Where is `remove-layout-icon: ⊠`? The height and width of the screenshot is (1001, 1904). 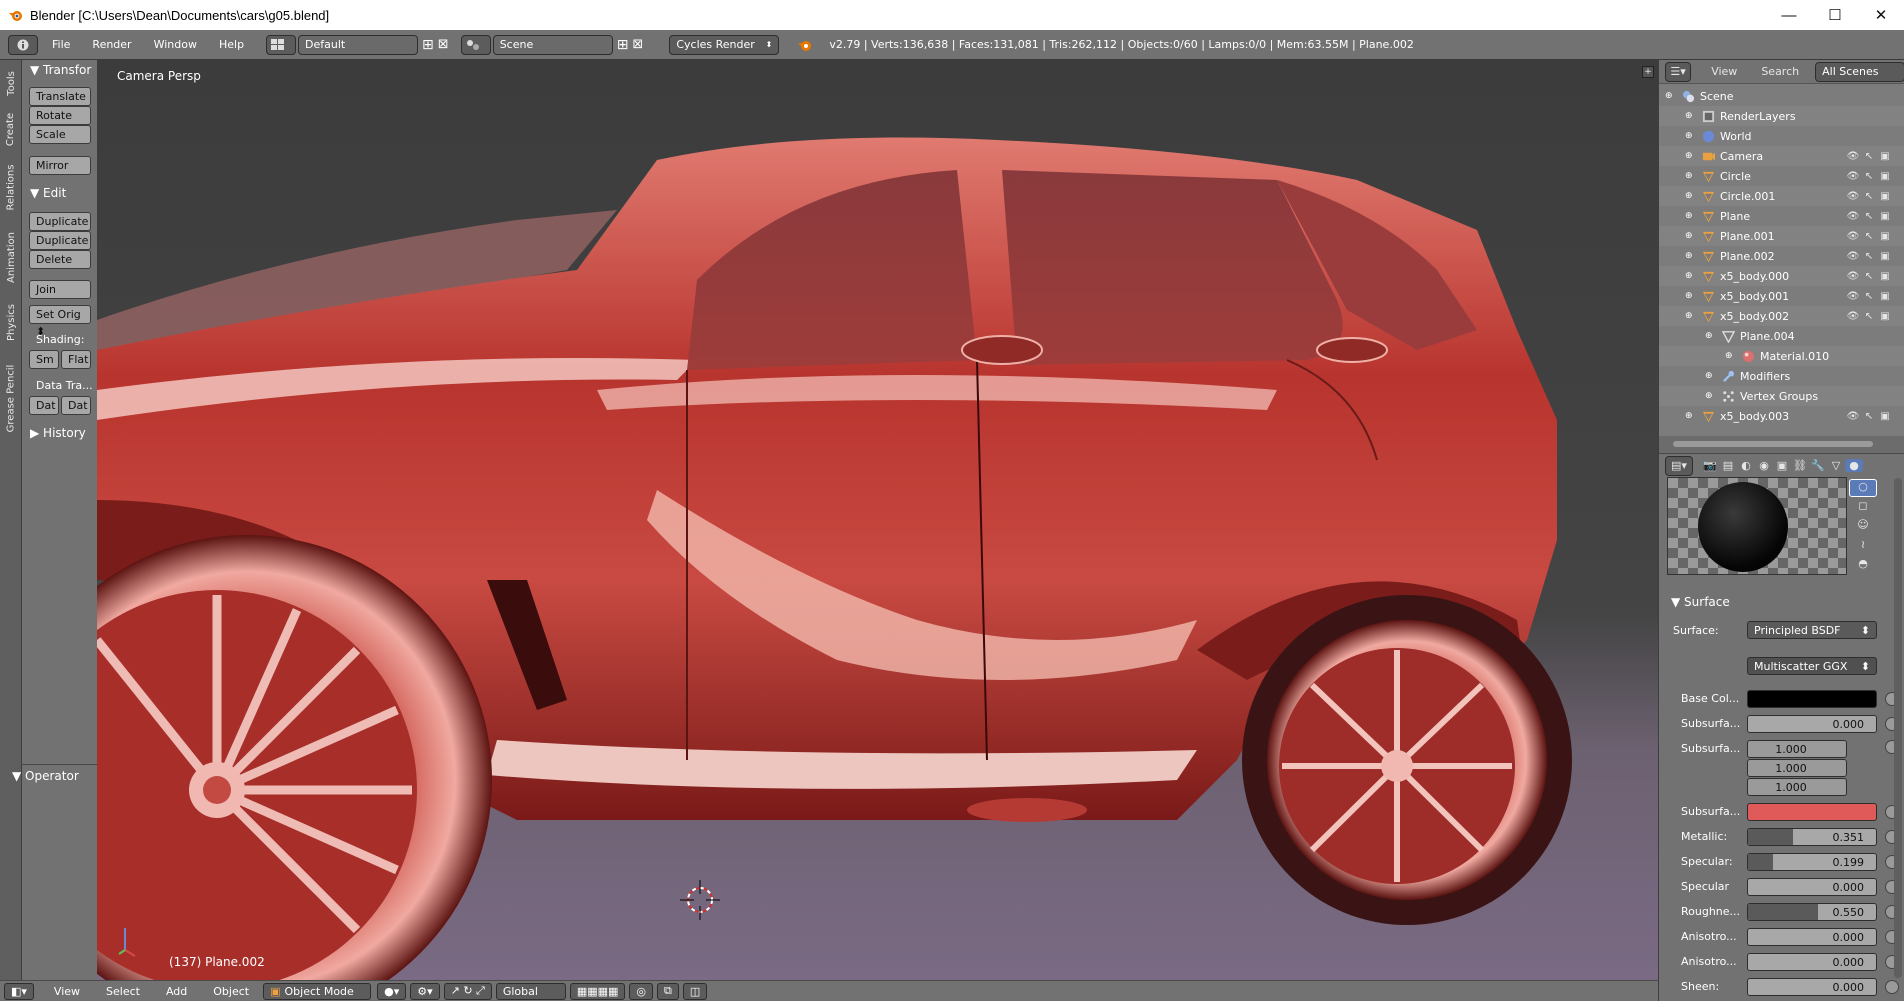
remove-layout-icon: ⊠ is located at coordinates (443, 44).